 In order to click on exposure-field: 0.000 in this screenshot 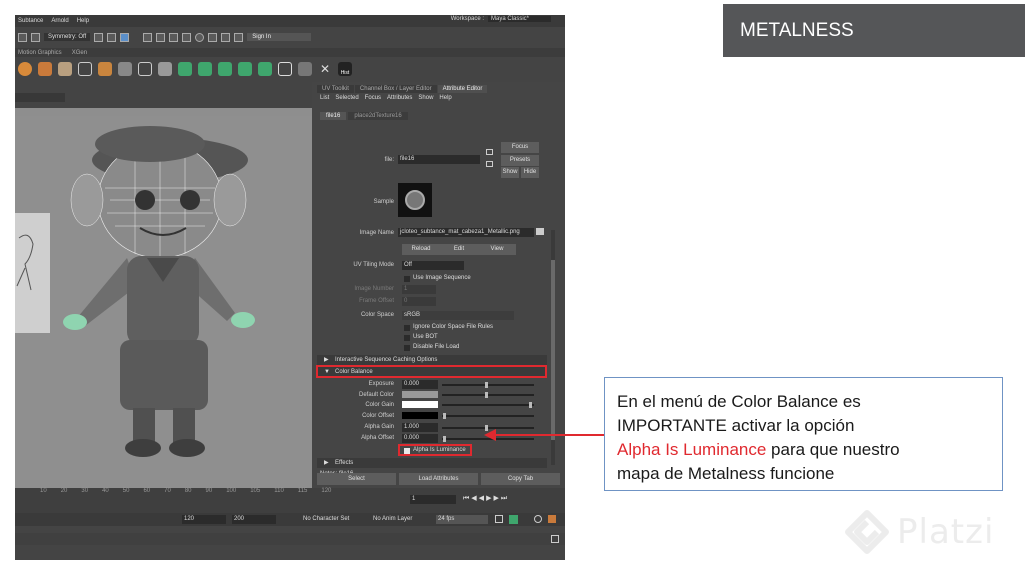, I will do `click(420, 384)`.